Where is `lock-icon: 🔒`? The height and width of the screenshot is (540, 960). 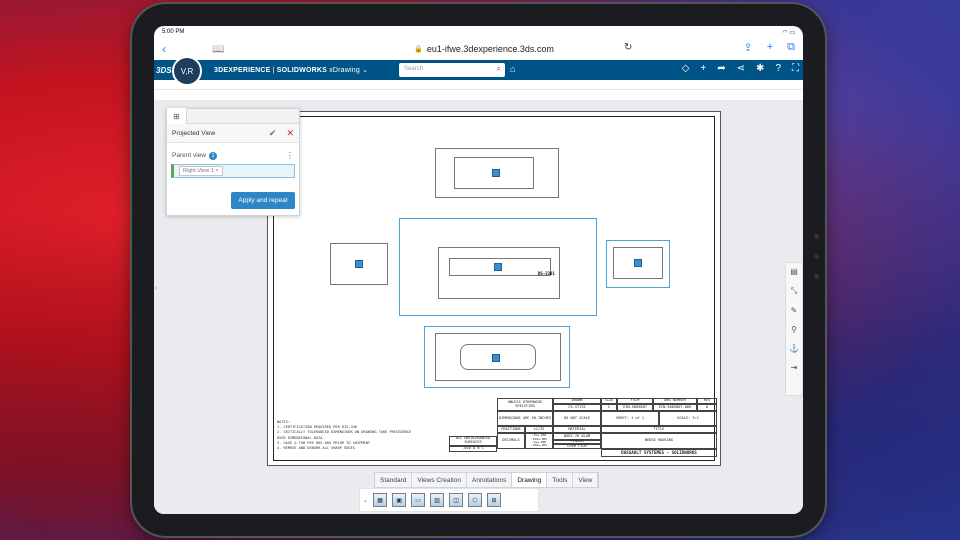 lock-icon: 🔒 is located at coordinates (418, 49).